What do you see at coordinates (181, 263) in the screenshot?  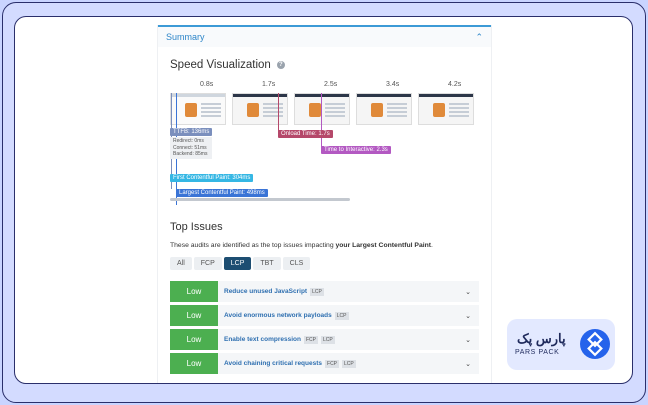 I see `tab-all: All` at bounding box center [181, 263].